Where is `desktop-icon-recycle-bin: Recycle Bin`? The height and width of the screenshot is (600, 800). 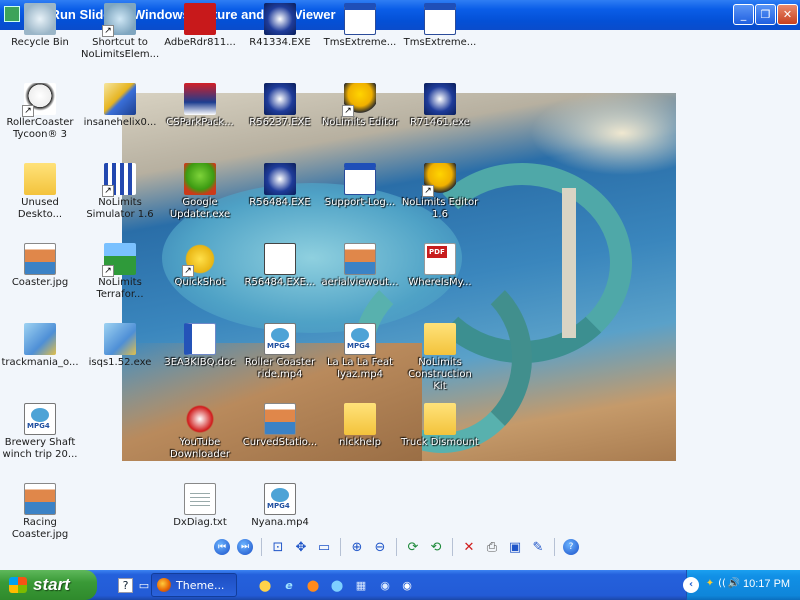
desktop-icon-recycle-bin: Recycle Bin is located at coordinates (40, 26).